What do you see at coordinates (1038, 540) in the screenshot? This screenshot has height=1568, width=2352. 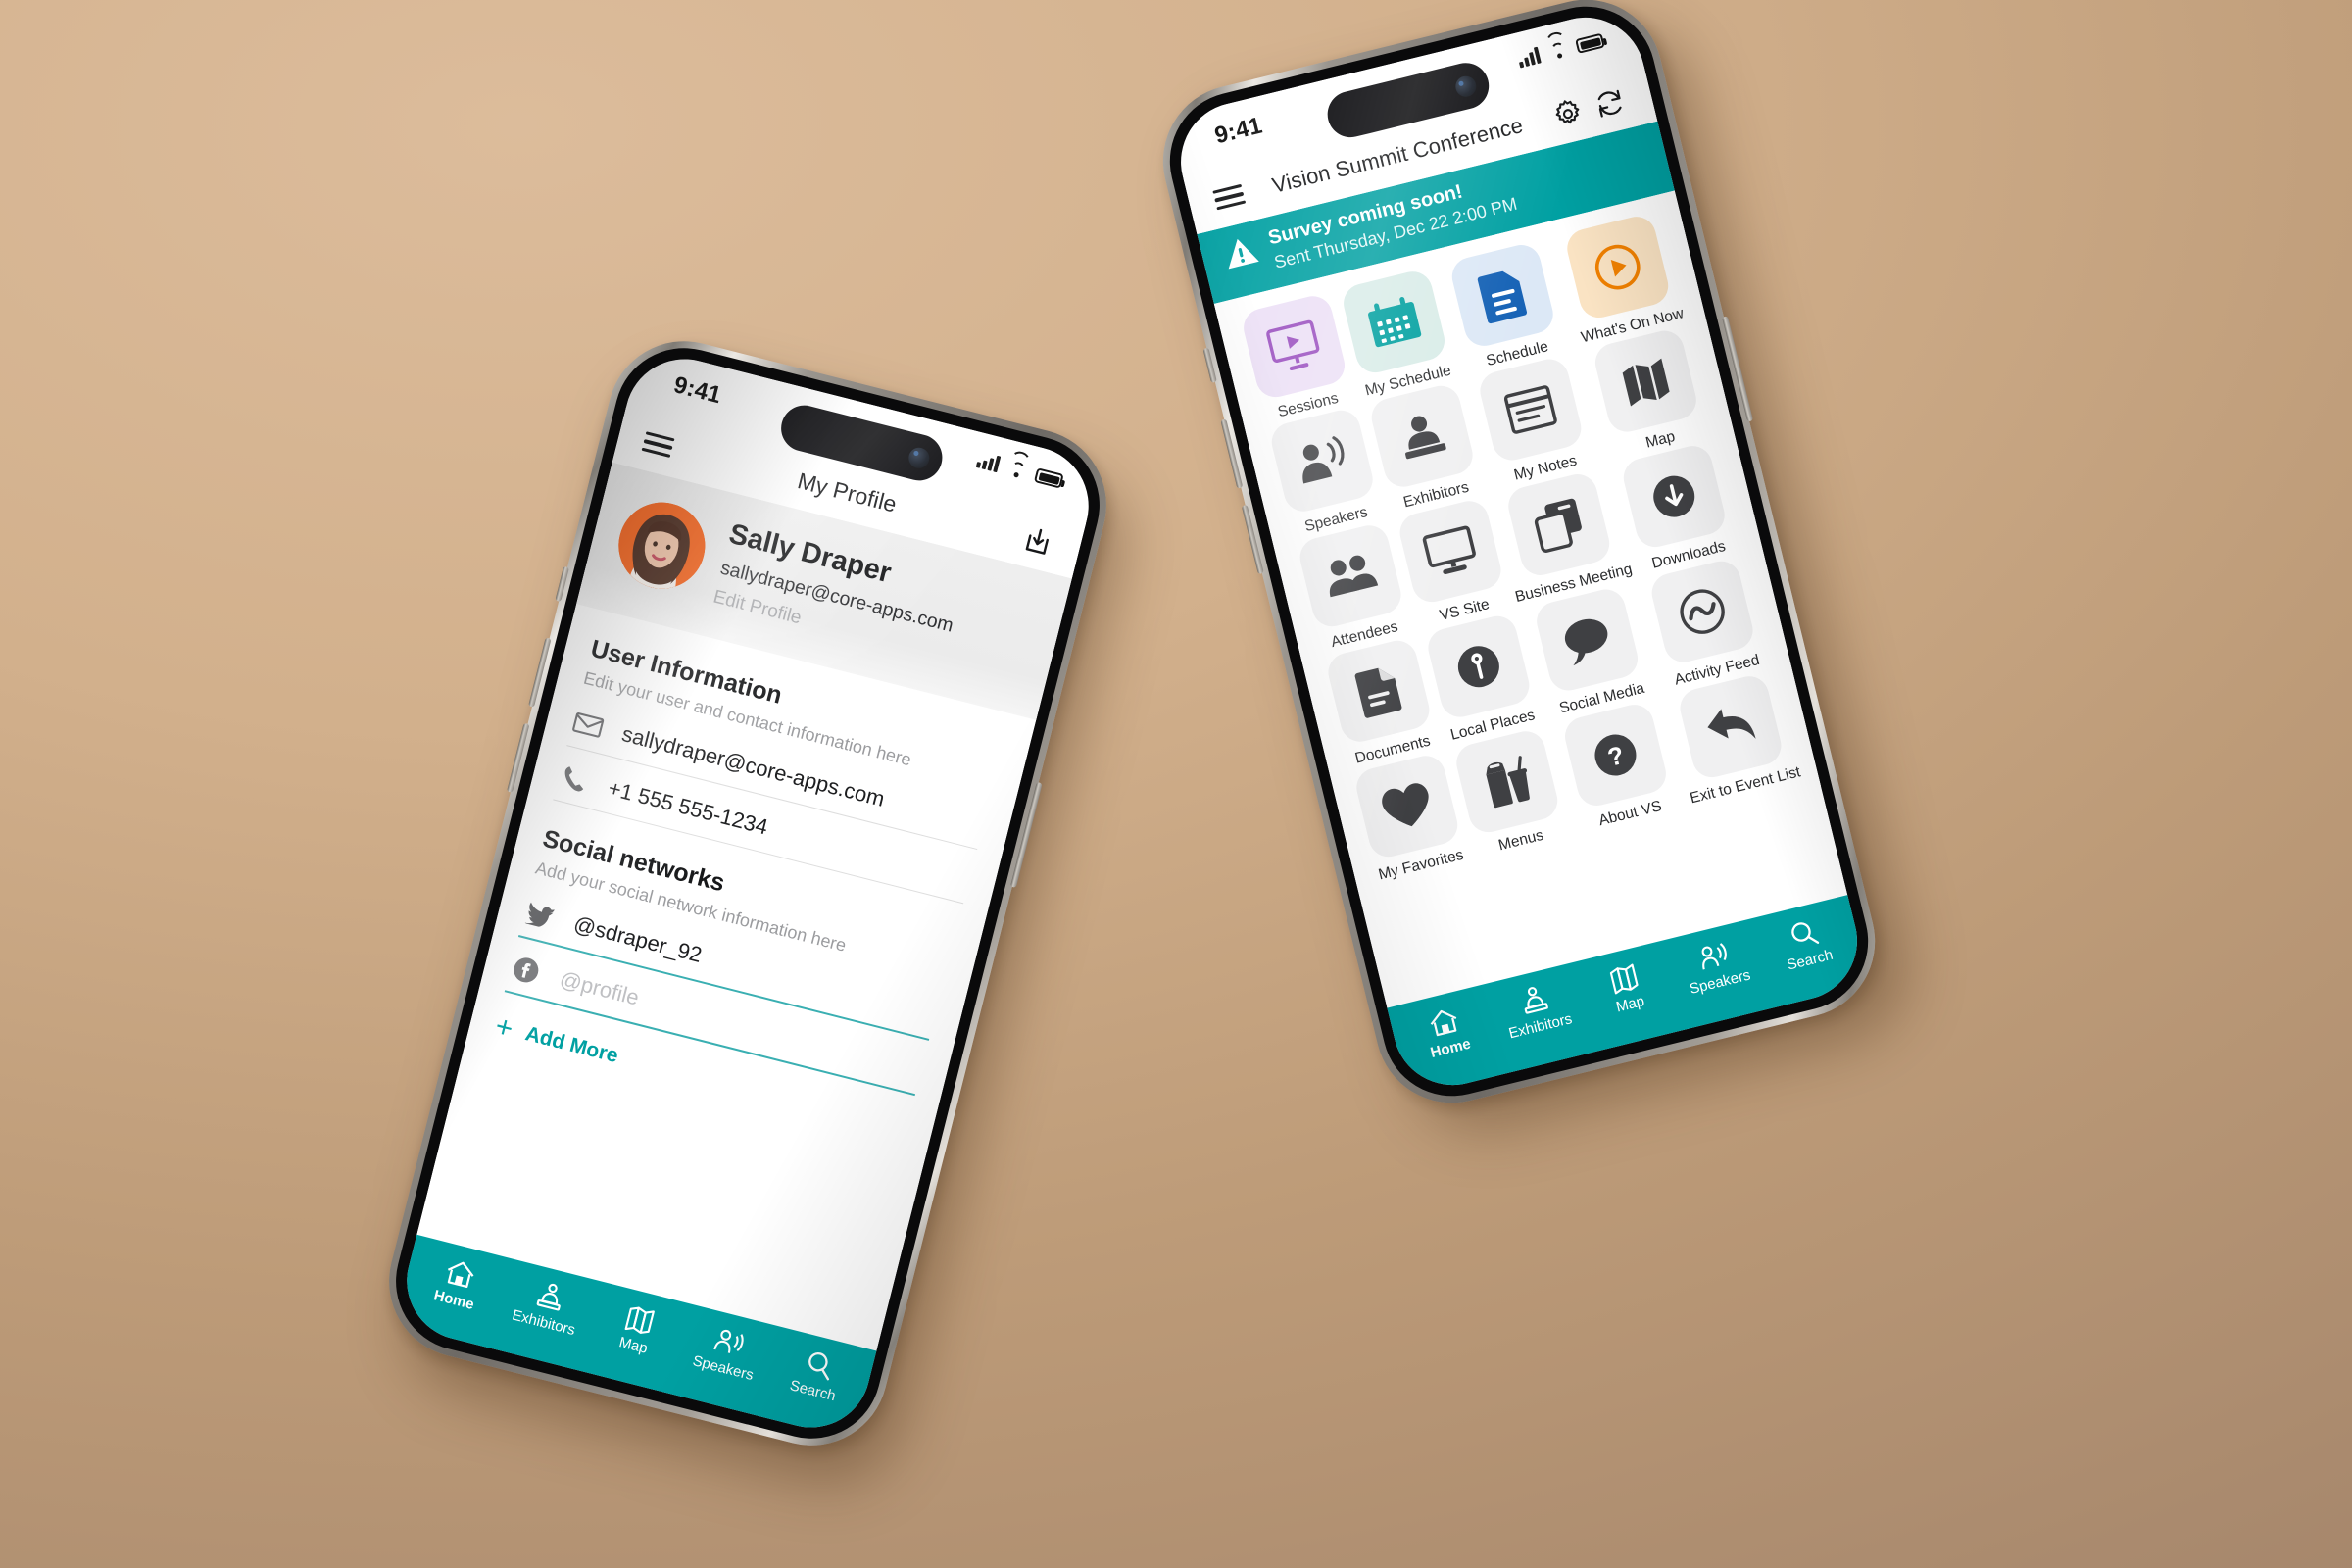 I see `save-to-tray-icon` at bounding box center [1038, 540].